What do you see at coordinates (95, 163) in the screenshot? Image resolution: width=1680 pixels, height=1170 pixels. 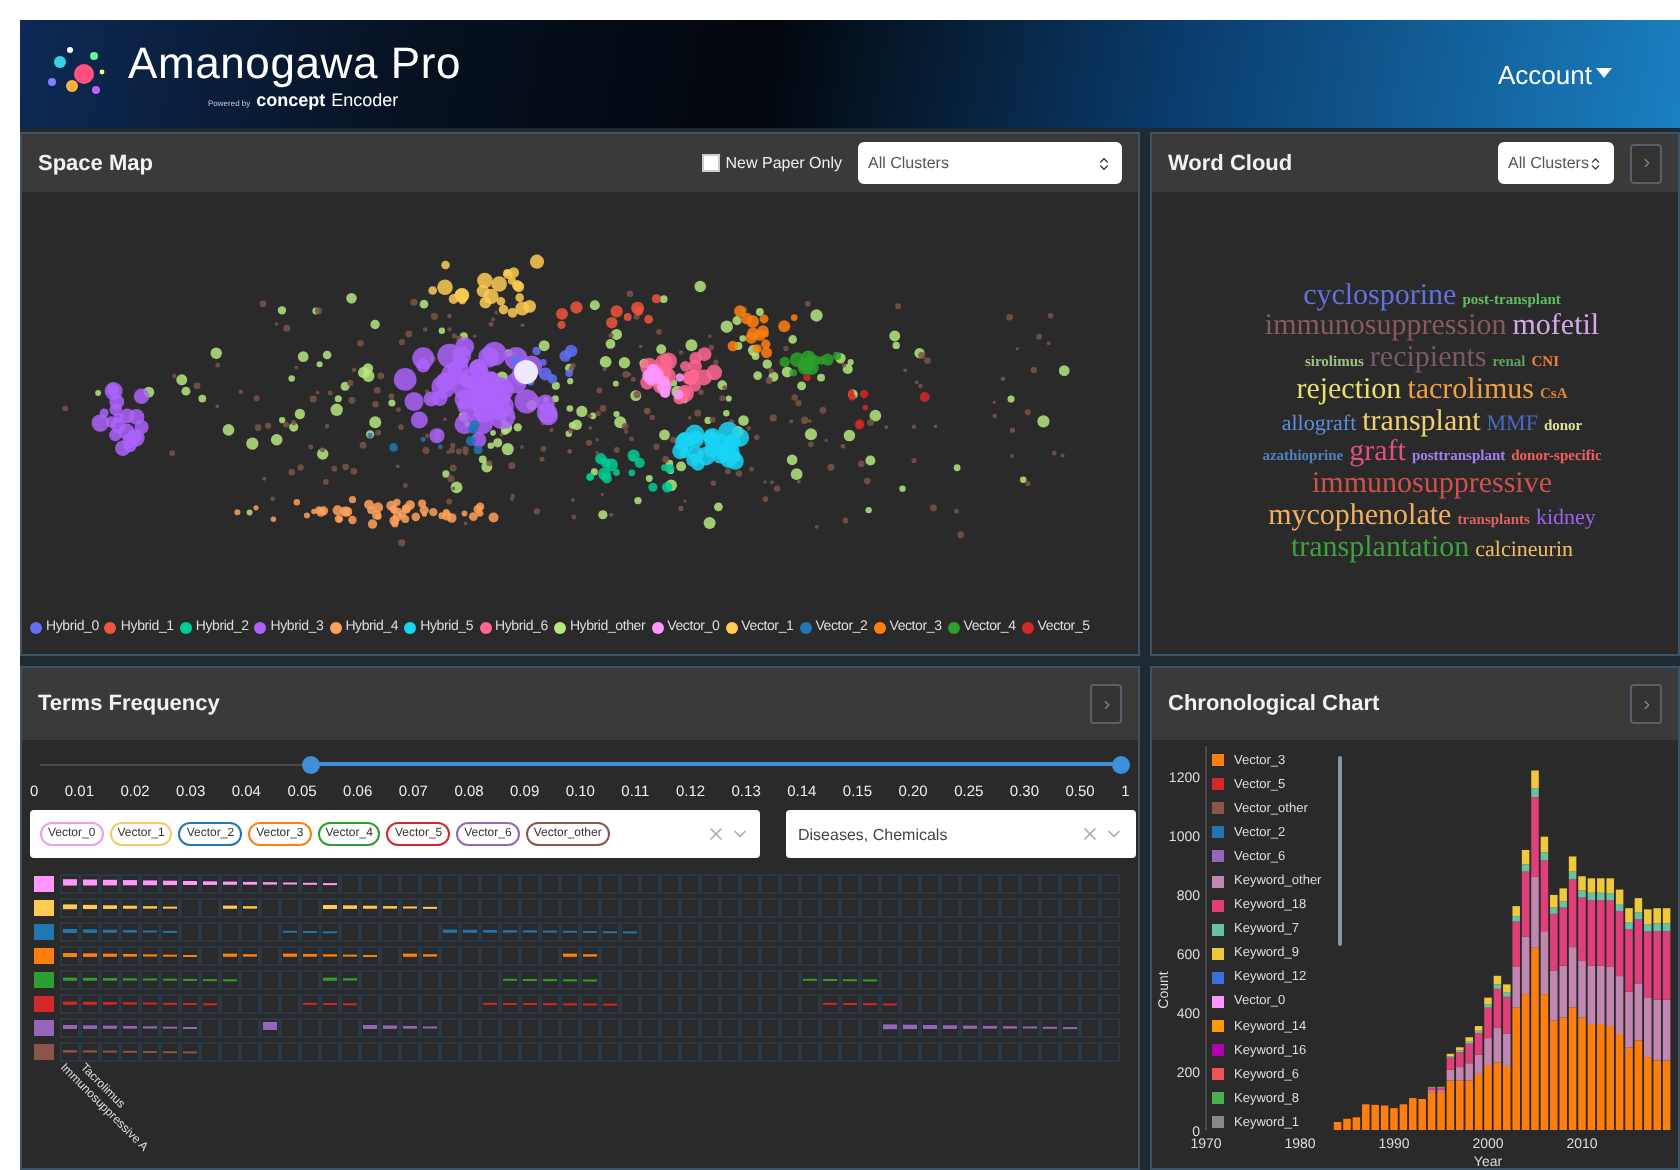 I see `panel-title: Space Map` at bounding box center [95, 163].